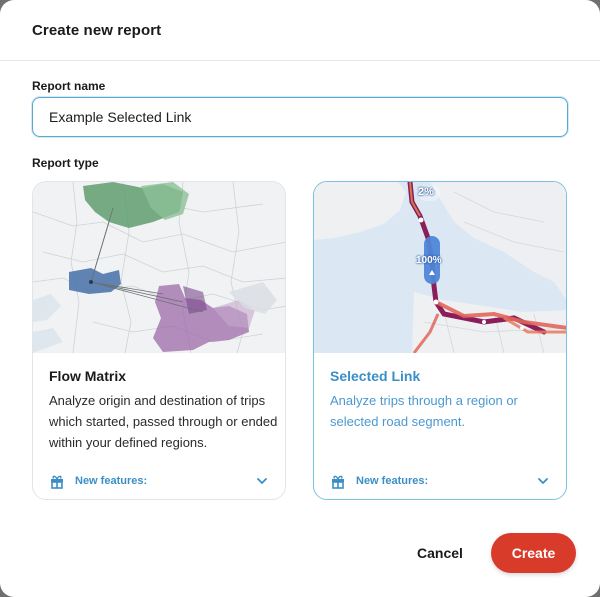  Describe the element at coordinates (300, 117) in the screenshot. I see `report-name-input` at that location.